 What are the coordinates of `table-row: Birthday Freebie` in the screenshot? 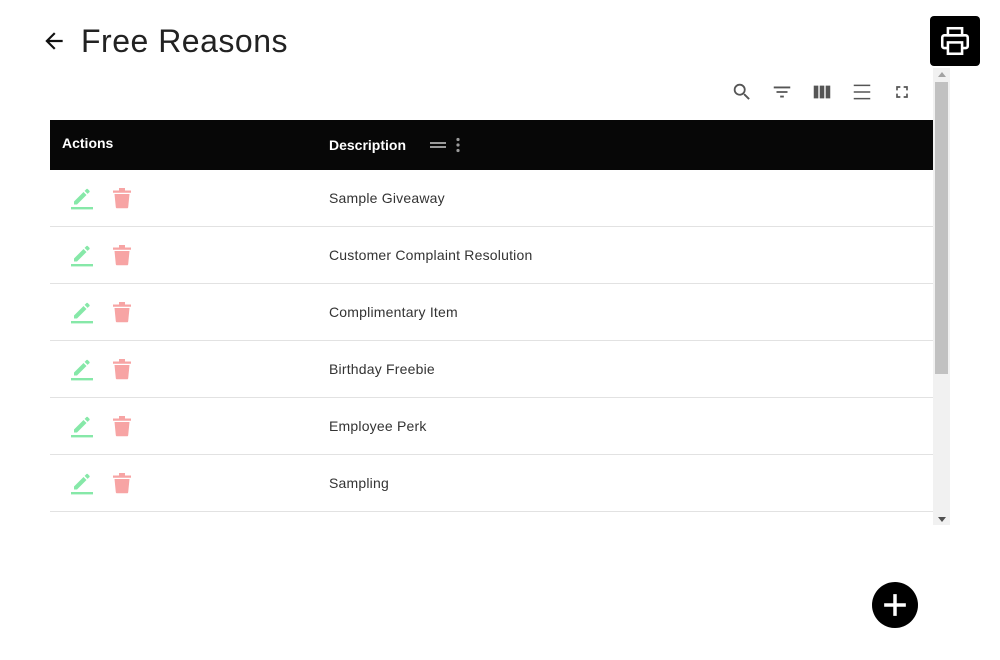 It's located at (491, 369).